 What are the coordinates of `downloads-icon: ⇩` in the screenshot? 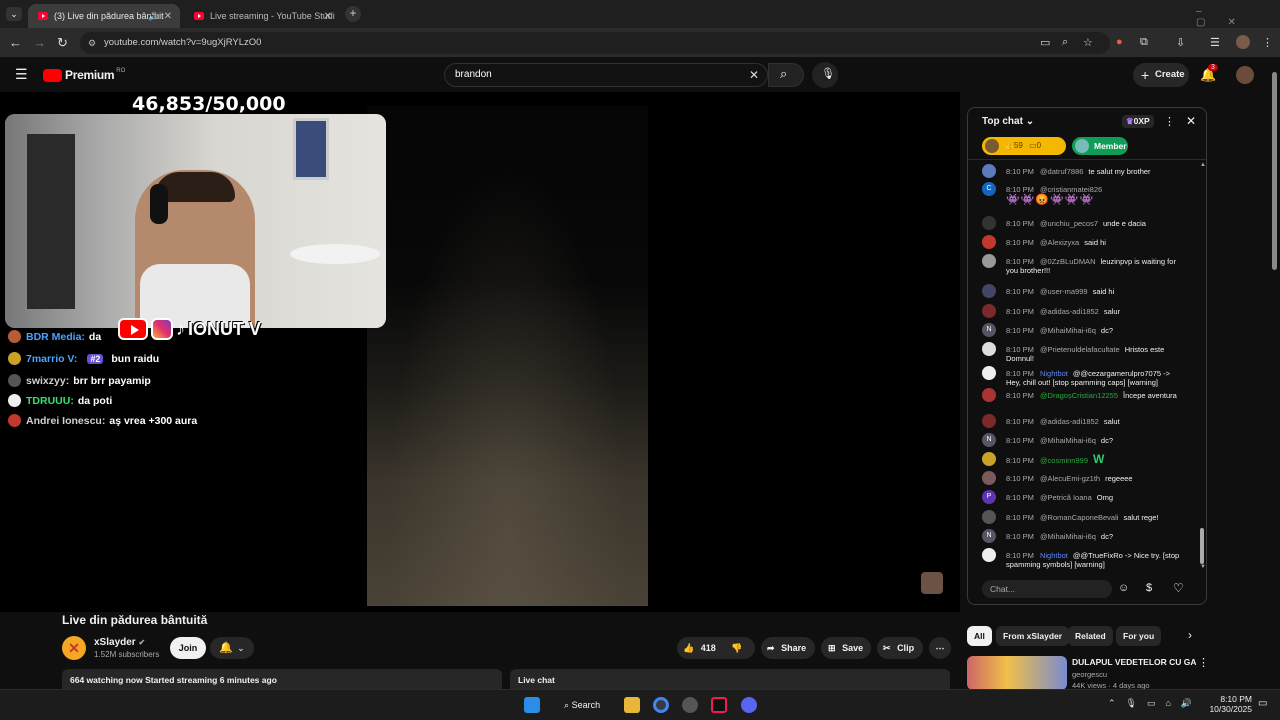 It's located at (1180, 42).